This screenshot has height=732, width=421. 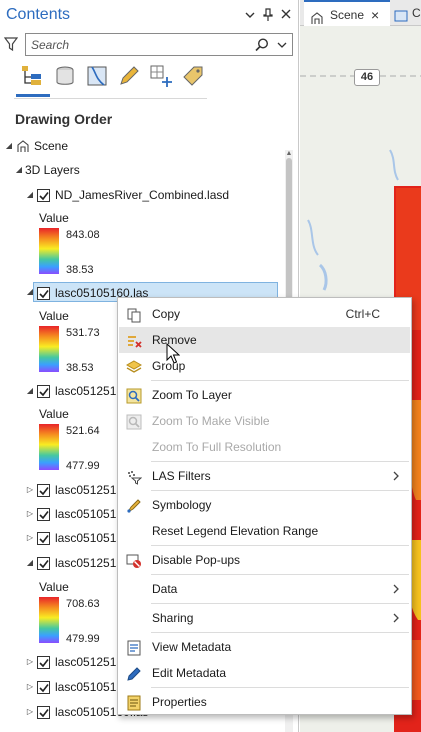 What do you see at coordinates (264, 618) in the screenshot?
I see `menu-item-sharing: Sharing` at bounding box center [264, 618].